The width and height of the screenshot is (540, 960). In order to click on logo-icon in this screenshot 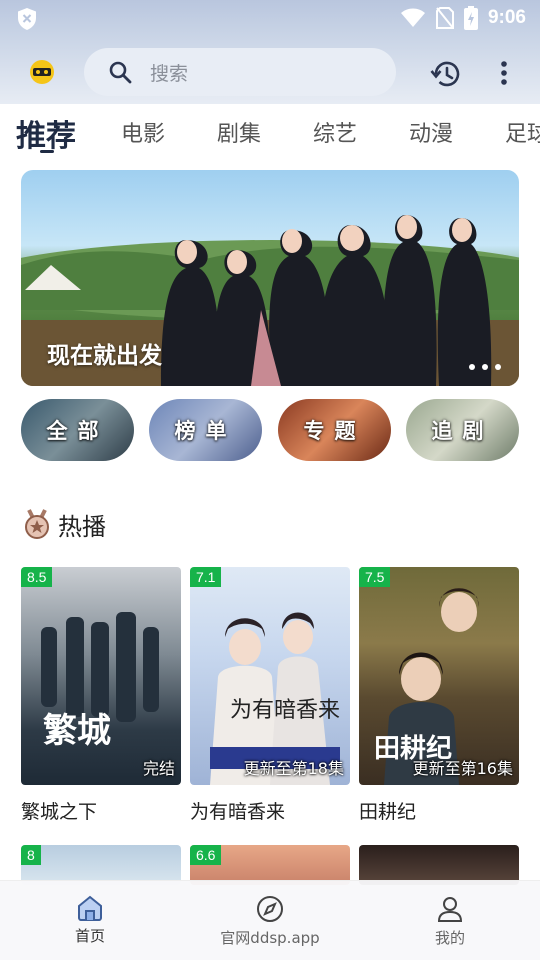, I will do `click(42, 72)`.